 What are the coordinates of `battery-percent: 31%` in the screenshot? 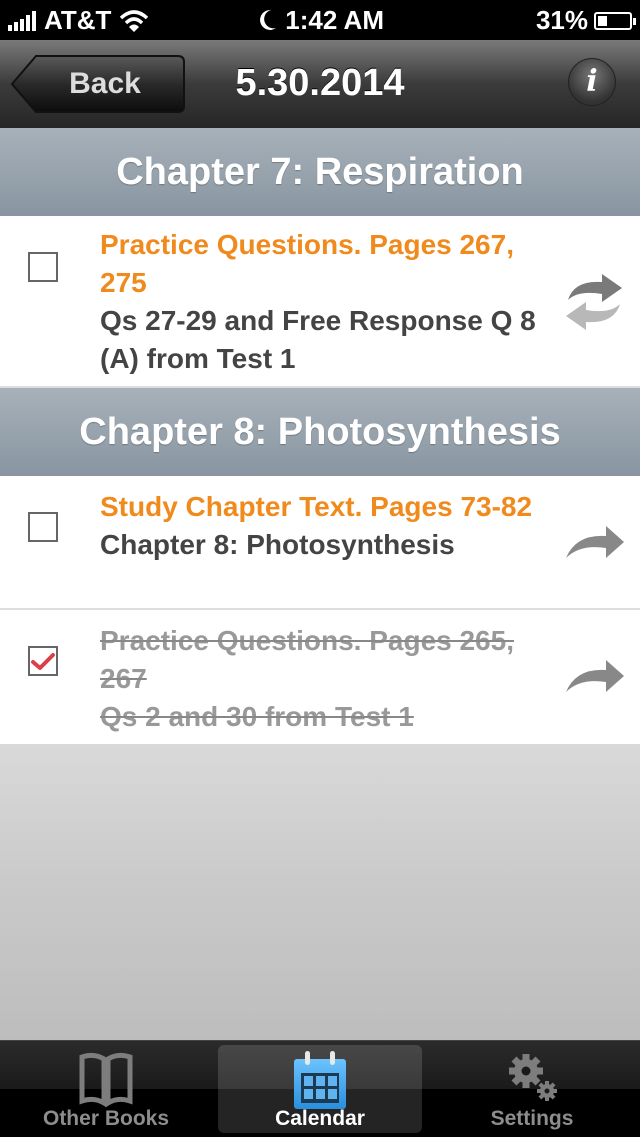 It's located at (561, 20).